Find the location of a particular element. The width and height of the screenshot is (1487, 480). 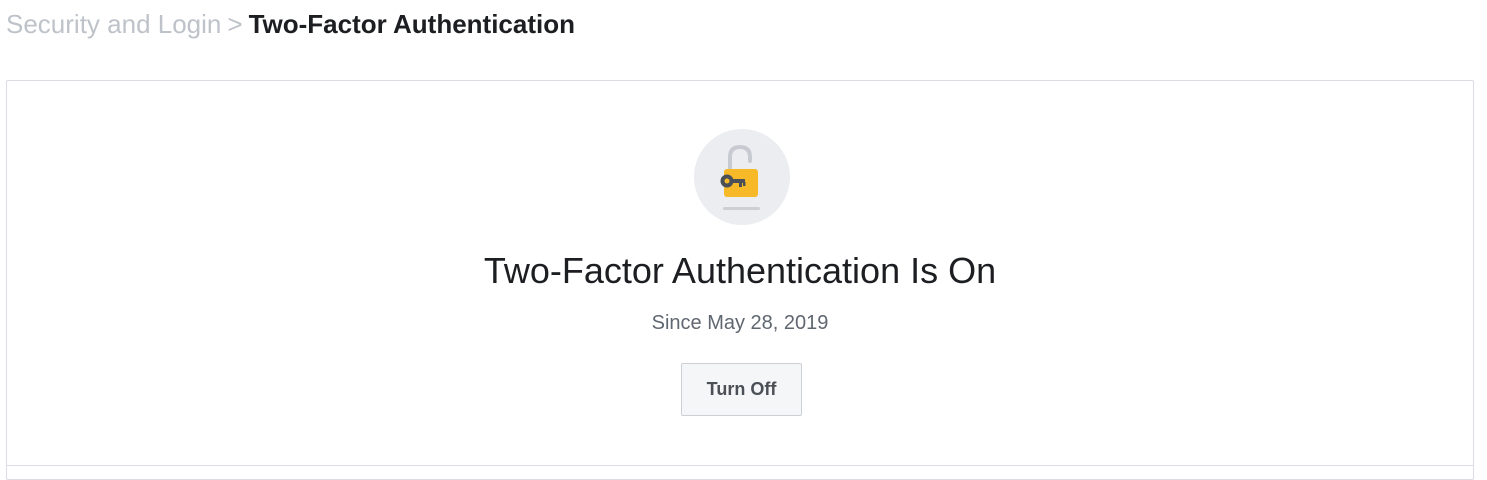

section-divider is located at coordinates (740, 465).